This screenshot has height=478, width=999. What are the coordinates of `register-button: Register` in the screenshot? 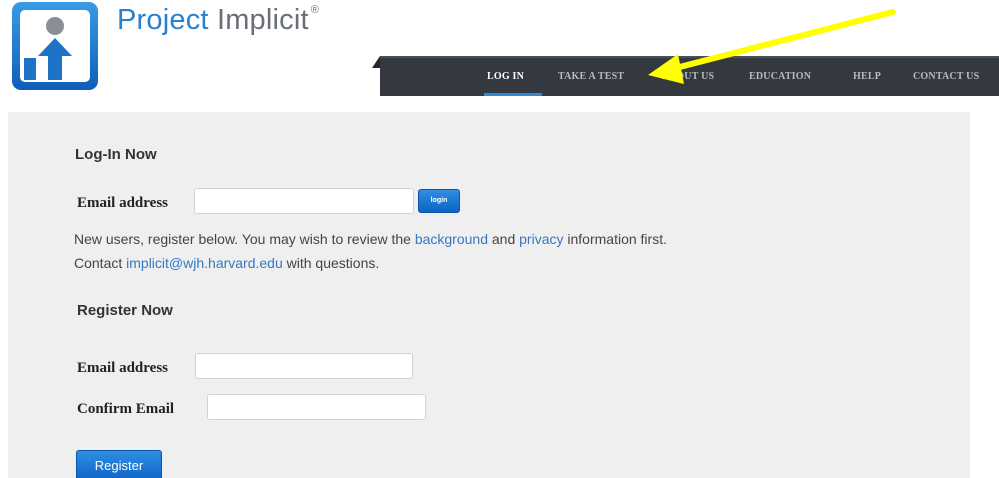 It's located at (119, 464).